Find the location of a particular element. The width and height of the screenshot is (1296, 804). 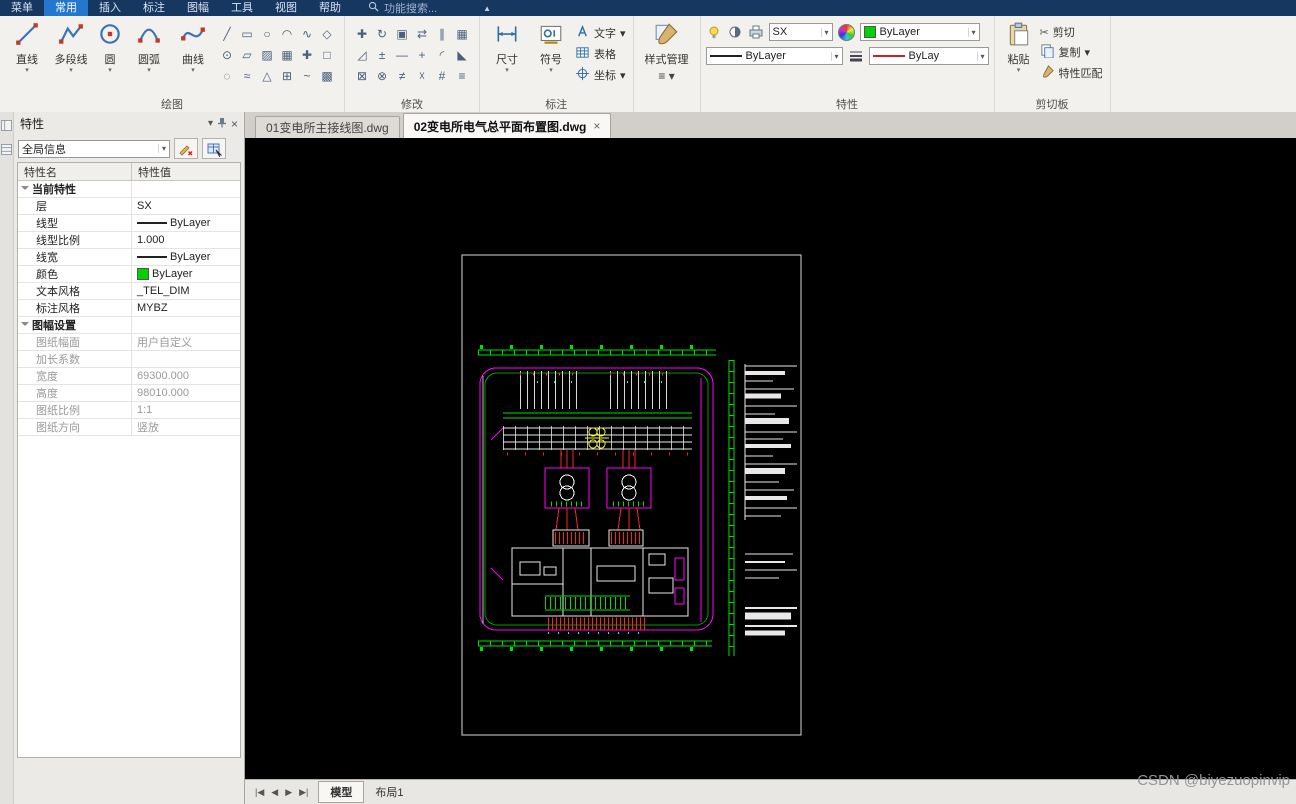

curve-button: 曲线 ▾ is located at coordinates (193, 46).